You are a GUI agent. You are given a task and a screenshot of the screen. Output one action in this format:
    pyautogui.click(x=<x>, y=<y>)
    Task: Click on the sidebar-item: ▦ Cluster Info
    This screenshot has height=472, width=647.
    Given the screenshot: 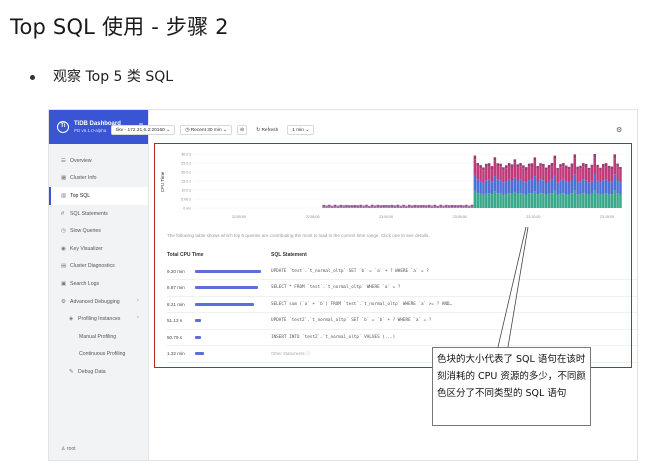 What is the action you would take?
    pyautogui.click(x=98, y=179)
    